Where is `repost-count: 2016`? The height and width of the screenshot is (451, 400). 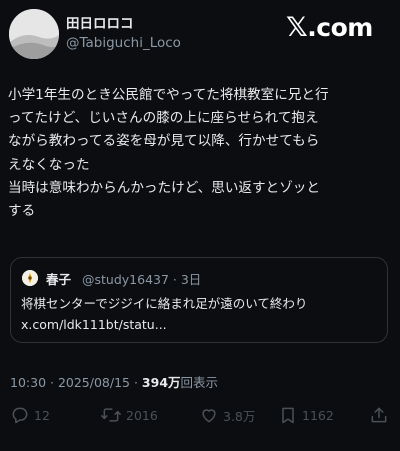 repost-count: 2016 is located at coordinates (142, 415).